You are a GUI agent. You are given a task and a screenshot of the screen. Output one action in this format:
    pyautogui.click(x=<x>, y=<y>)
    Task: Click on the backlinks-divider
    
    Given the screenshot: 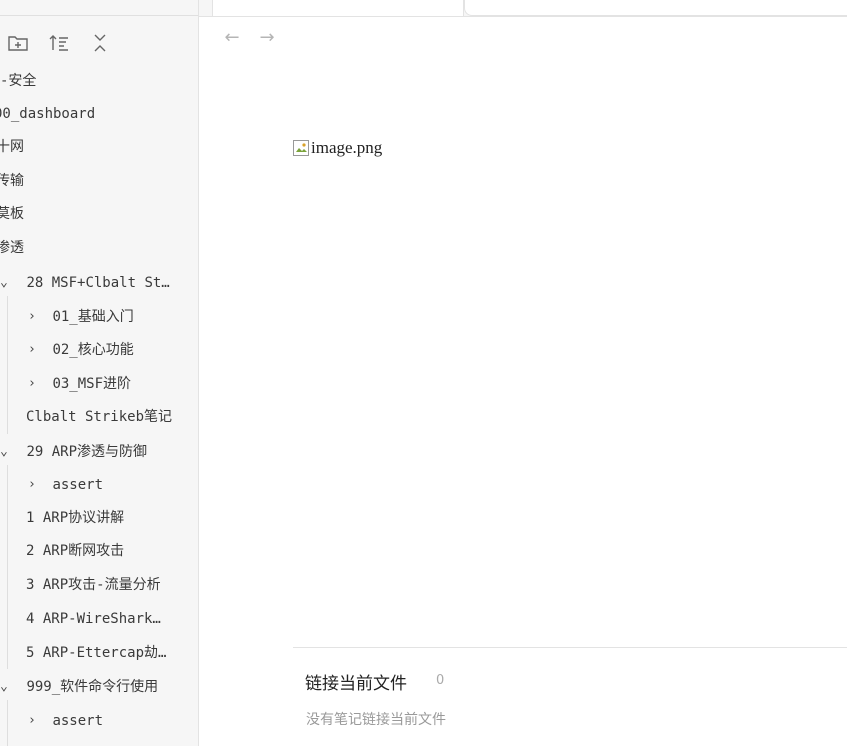 What is the action you would take?
    pyautogui.click(x=570, y=647)
    